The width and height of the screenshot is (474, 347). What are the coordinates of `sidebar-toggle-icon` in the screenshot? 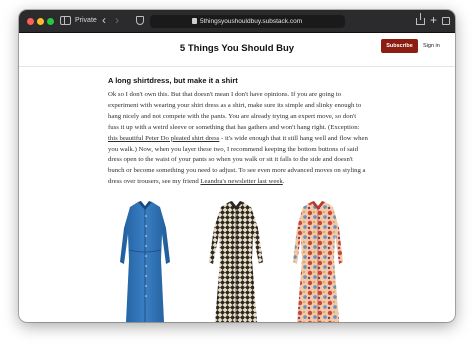 It's located at (65, 20).